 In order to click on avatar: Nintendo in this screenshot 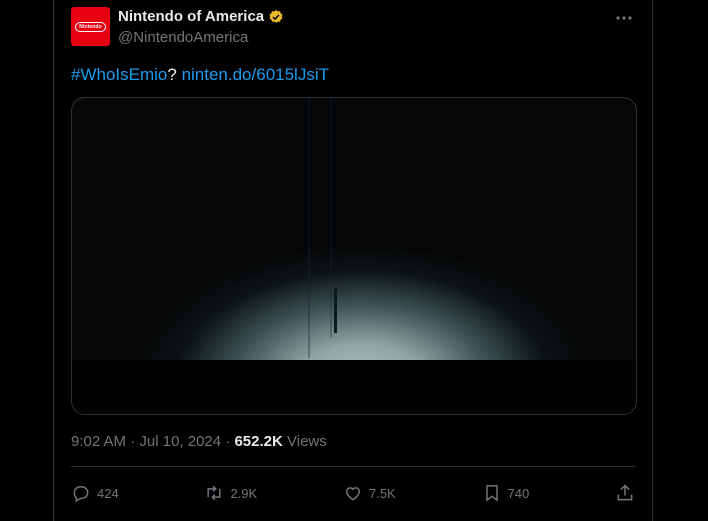, I will do `click(90, 26)`.